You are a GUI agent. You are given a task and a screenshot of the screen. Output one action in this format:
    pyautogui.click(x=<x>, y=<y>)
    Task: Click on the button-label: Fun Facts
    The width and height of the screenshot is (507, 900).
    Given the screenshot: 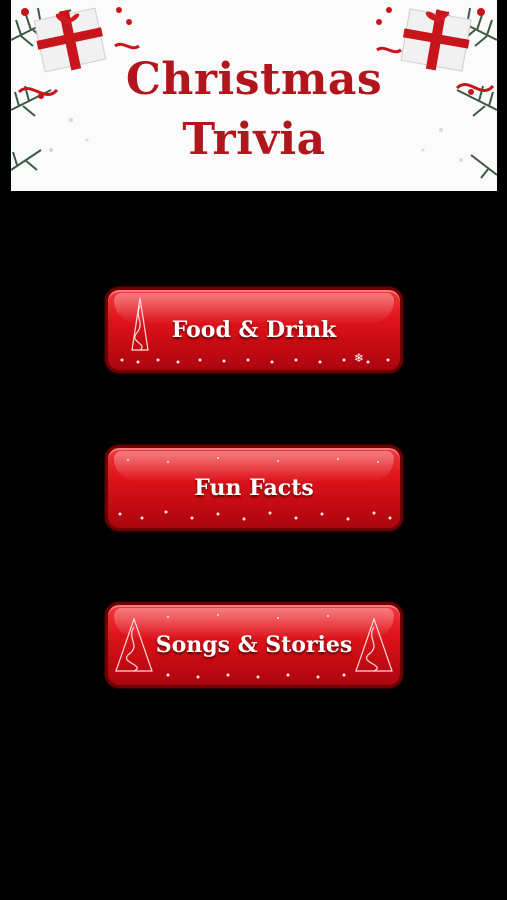 What is the action you would take?
    pyautogui.click(x=254, y=488)
    